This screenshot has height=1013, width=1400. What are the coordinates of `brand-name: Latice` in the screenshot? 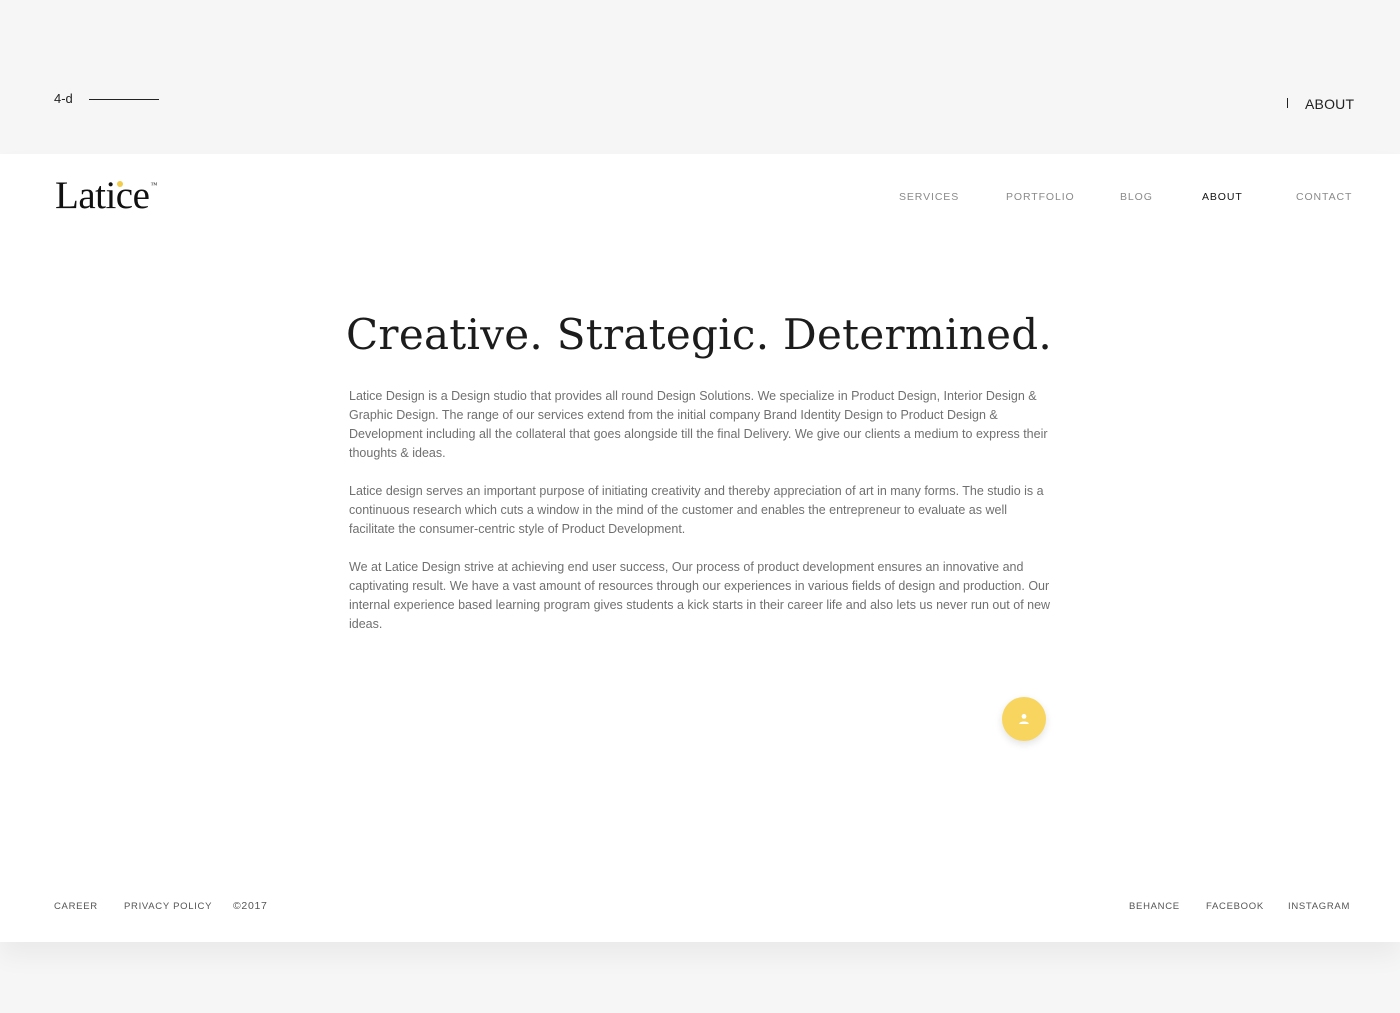 It's located at (102, 195).